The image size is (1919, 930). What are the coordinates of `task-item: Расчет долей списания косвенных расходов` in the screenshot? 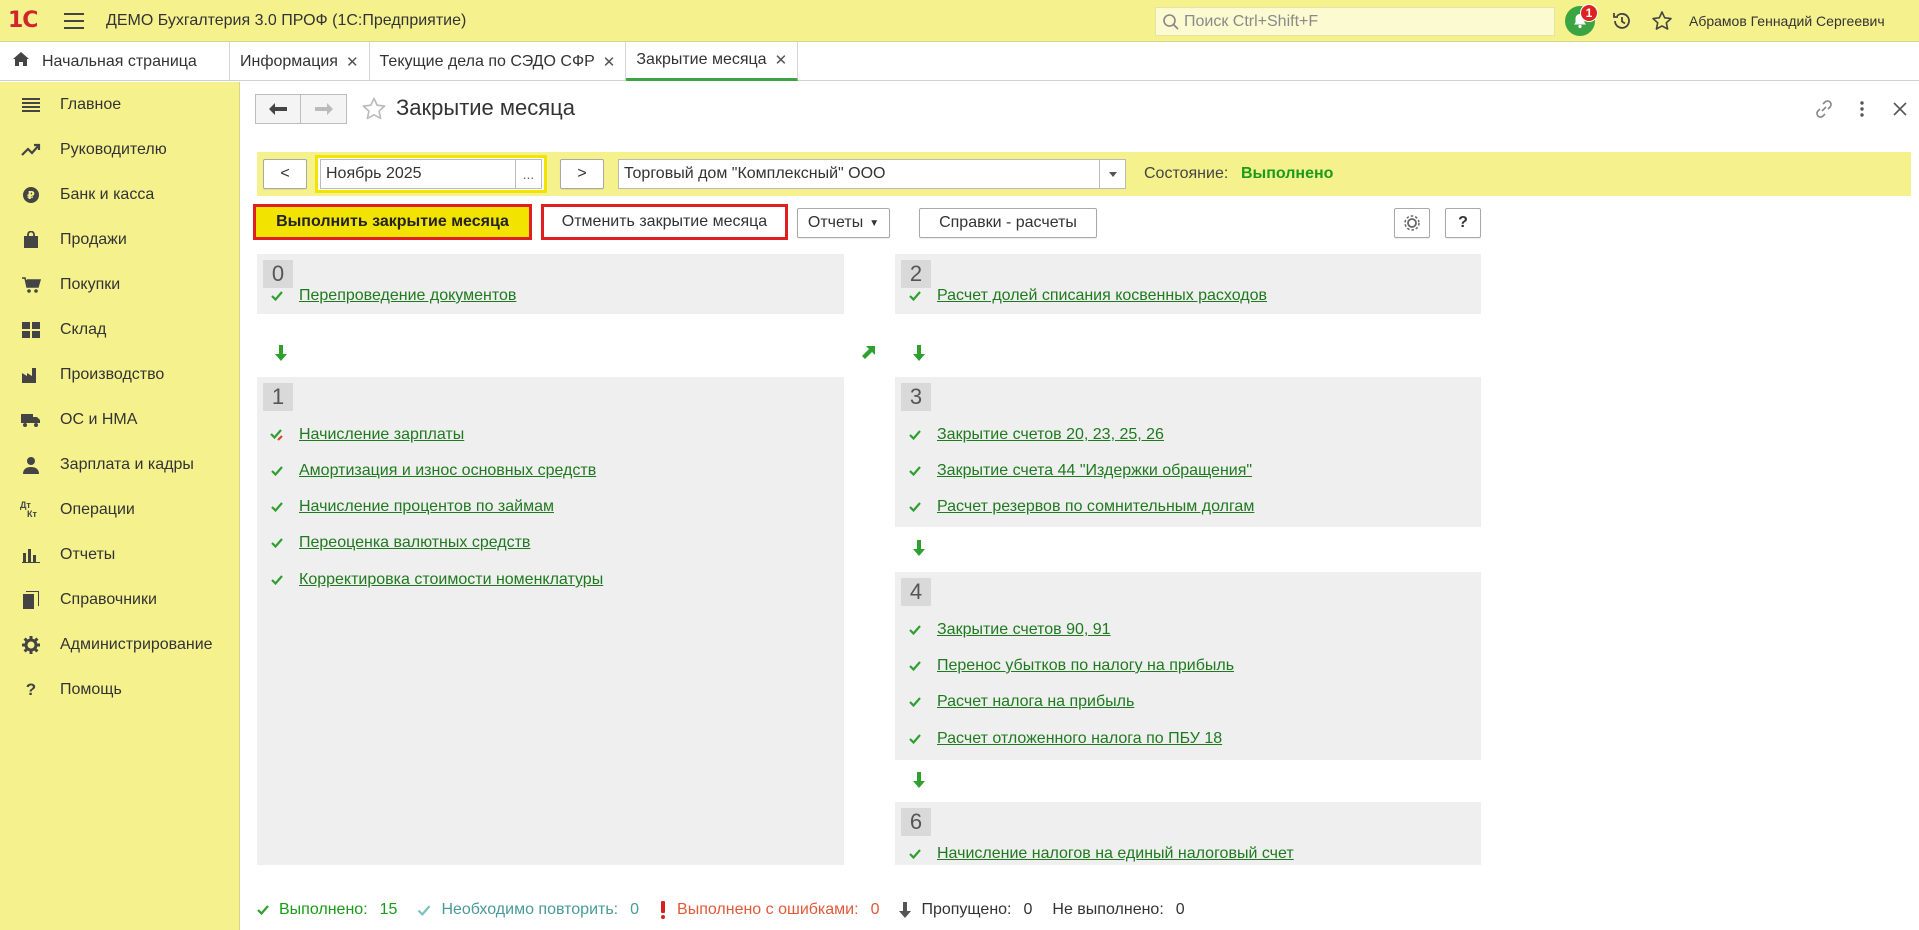 It's located at (1086, 296).